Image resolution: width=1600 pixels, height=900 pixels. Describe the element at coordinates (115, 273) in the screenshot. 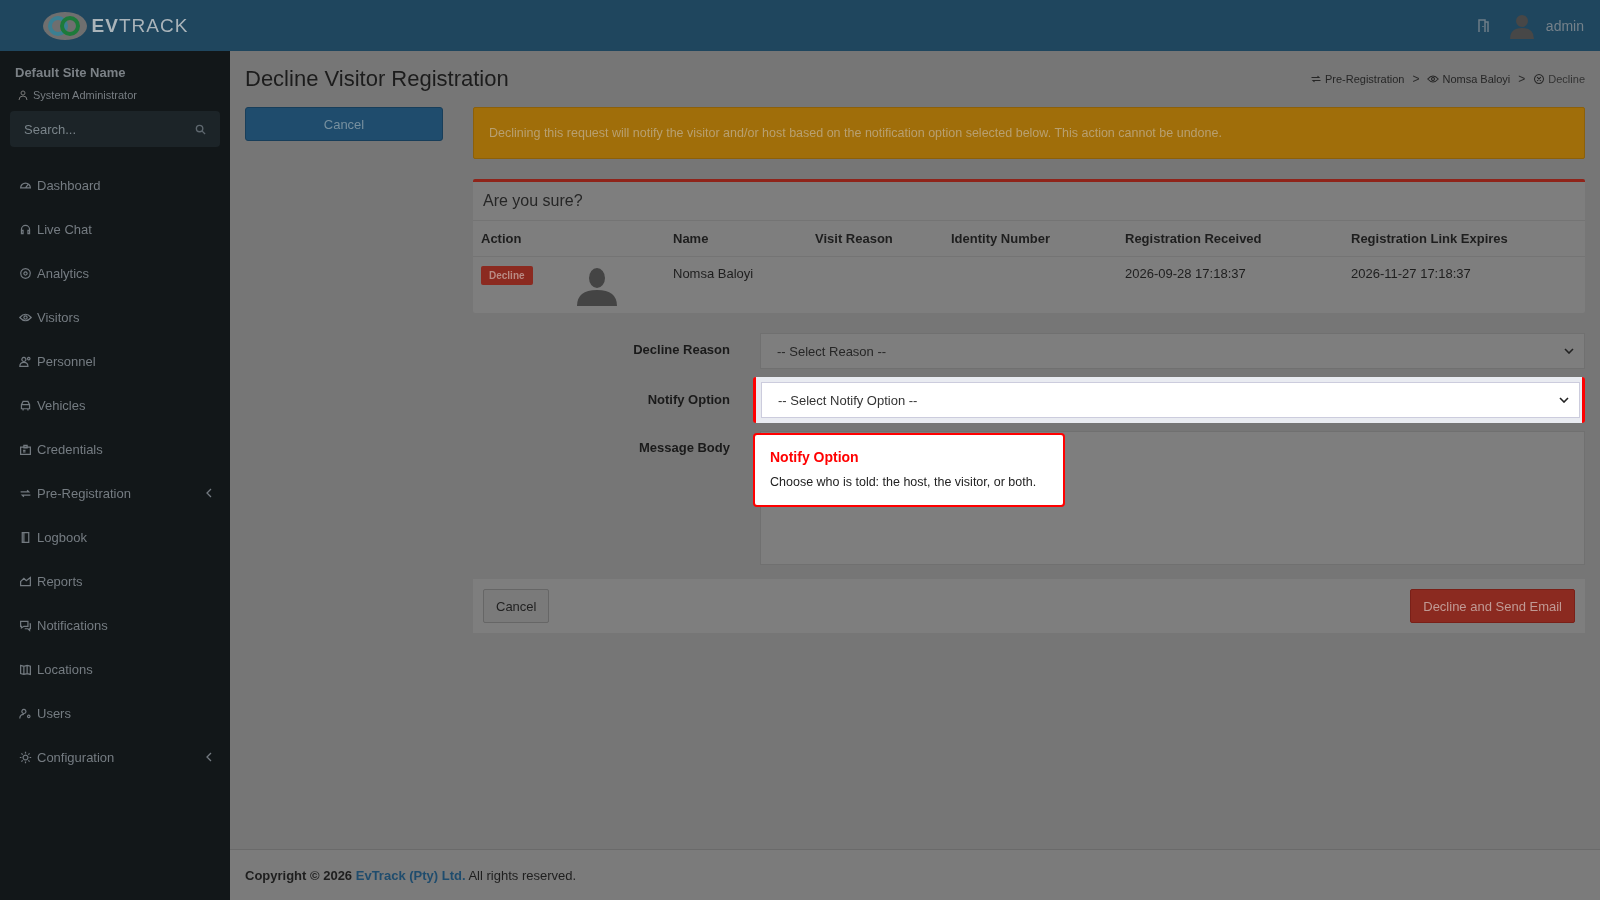

I see `nav-item: Analytics` at that location.